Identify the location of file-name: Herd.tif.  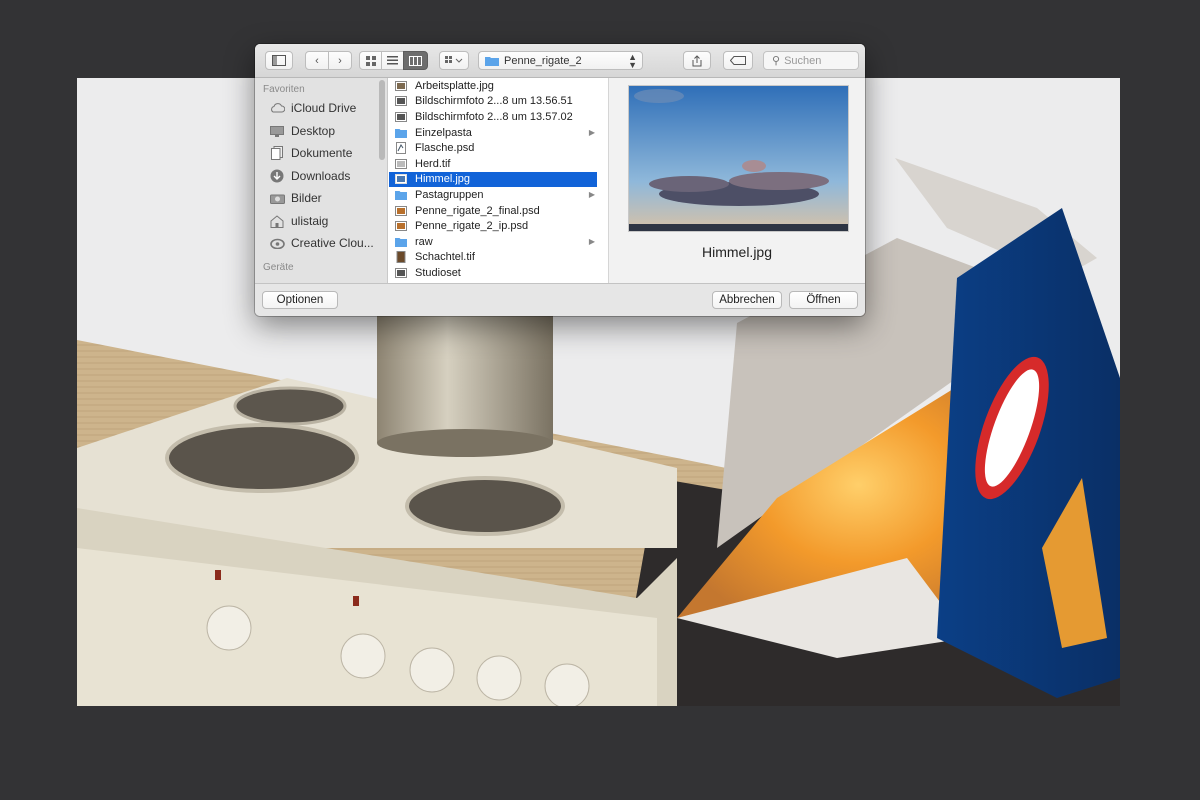
(433, 163).